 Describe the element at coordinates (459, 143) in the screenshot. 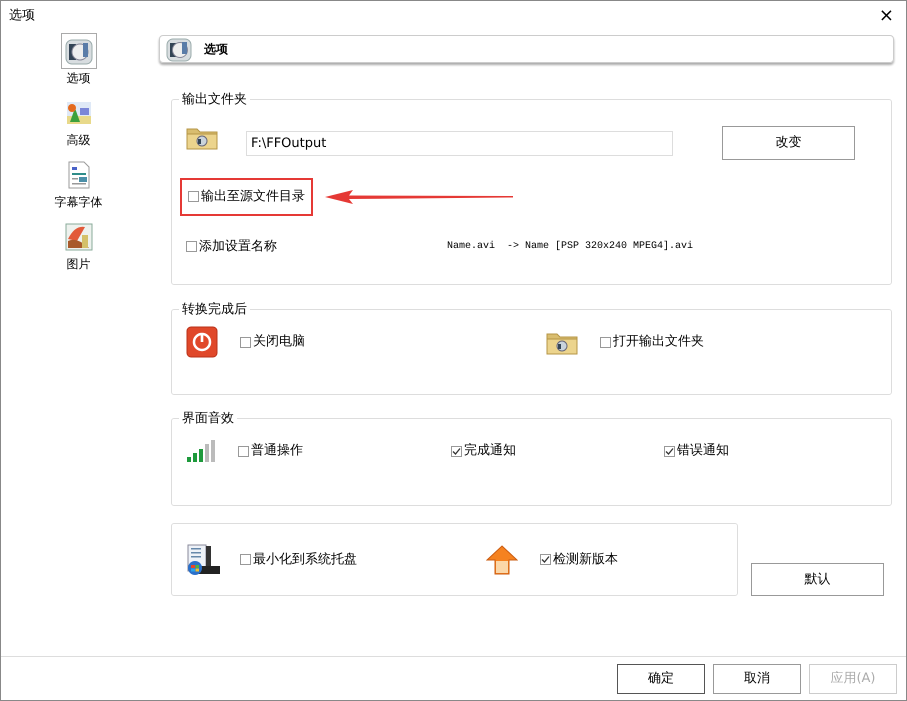

I see `path-field: F:\FFOutput` at that location.